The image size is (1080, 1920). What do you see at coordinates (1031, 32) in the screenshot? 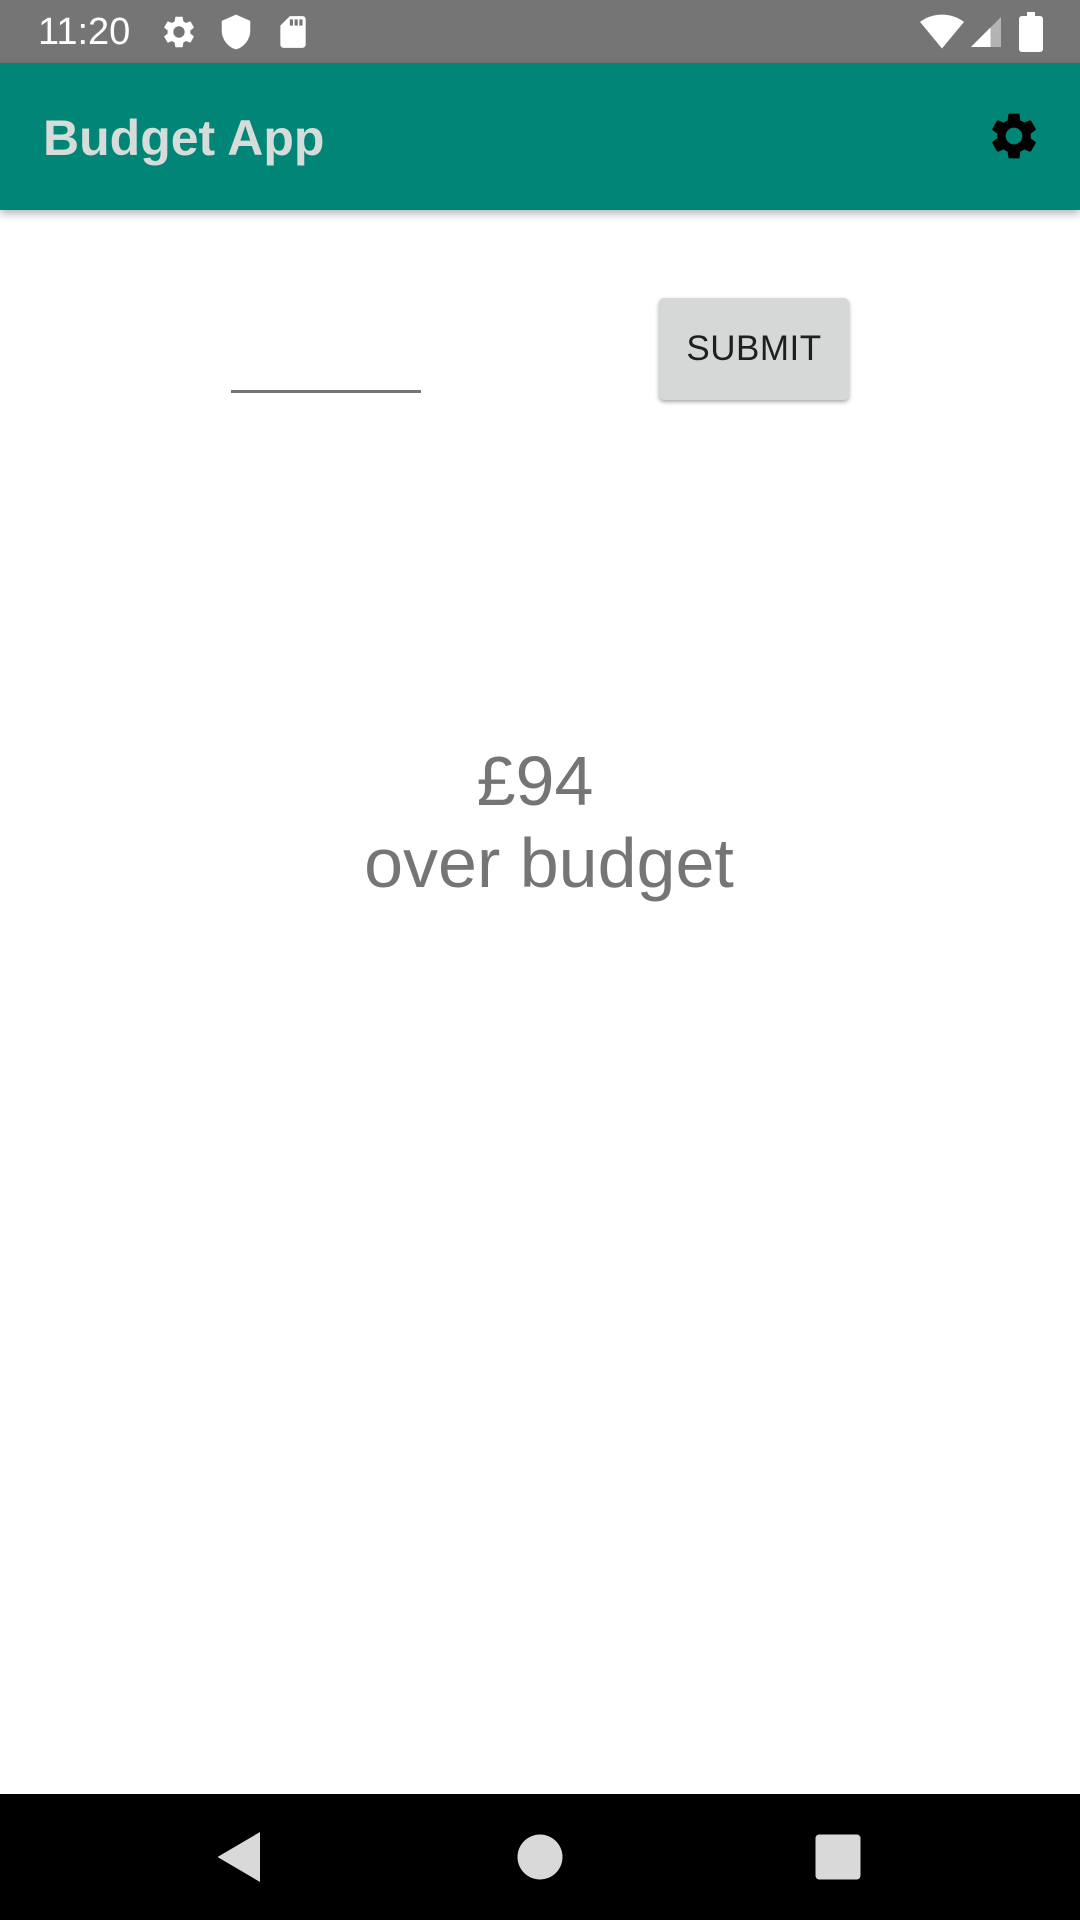
I see `battery-icon` at bounding box center [1031, 32].